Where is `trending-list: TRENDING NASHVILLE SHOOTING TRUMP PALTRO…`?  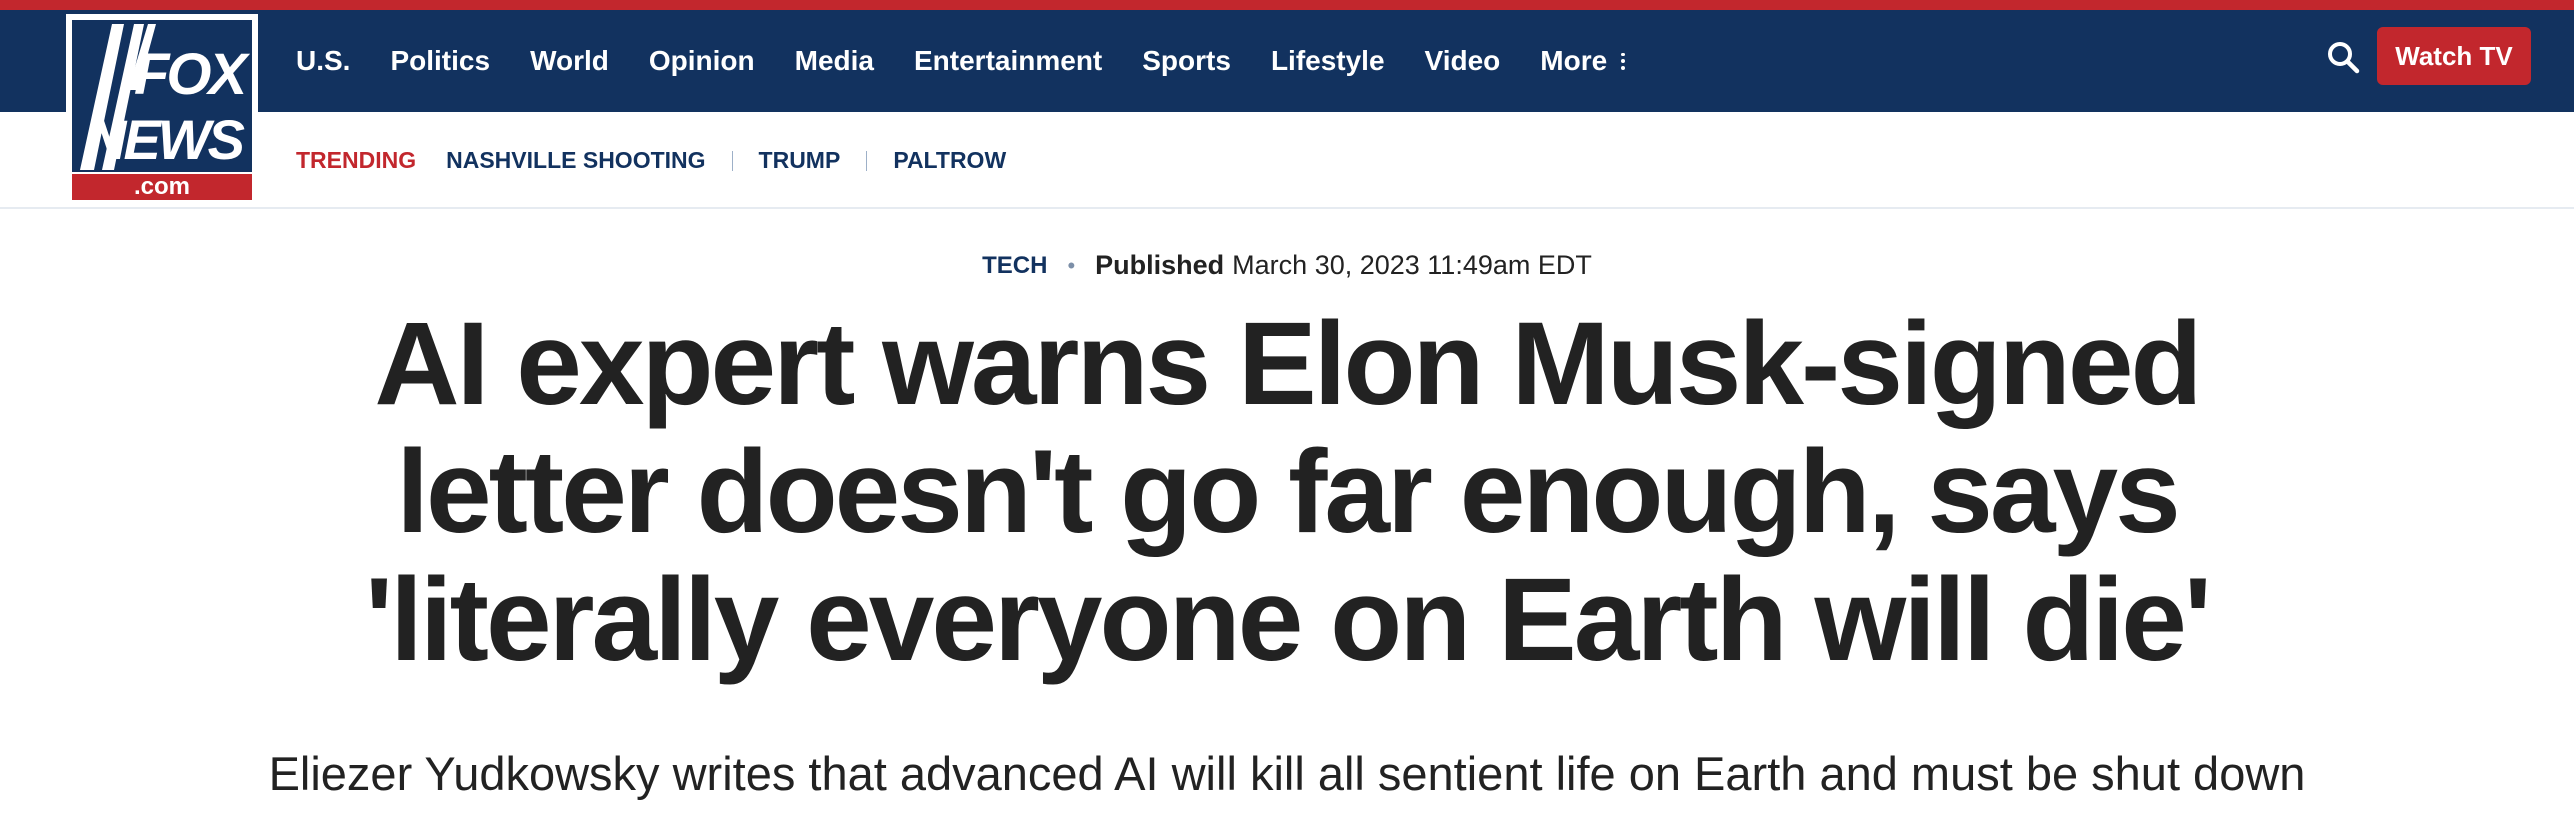 trending-list: TRENDING NASHVILLE SHOOTING TRUMP PALTRO… is located at coordinates (651, 160).